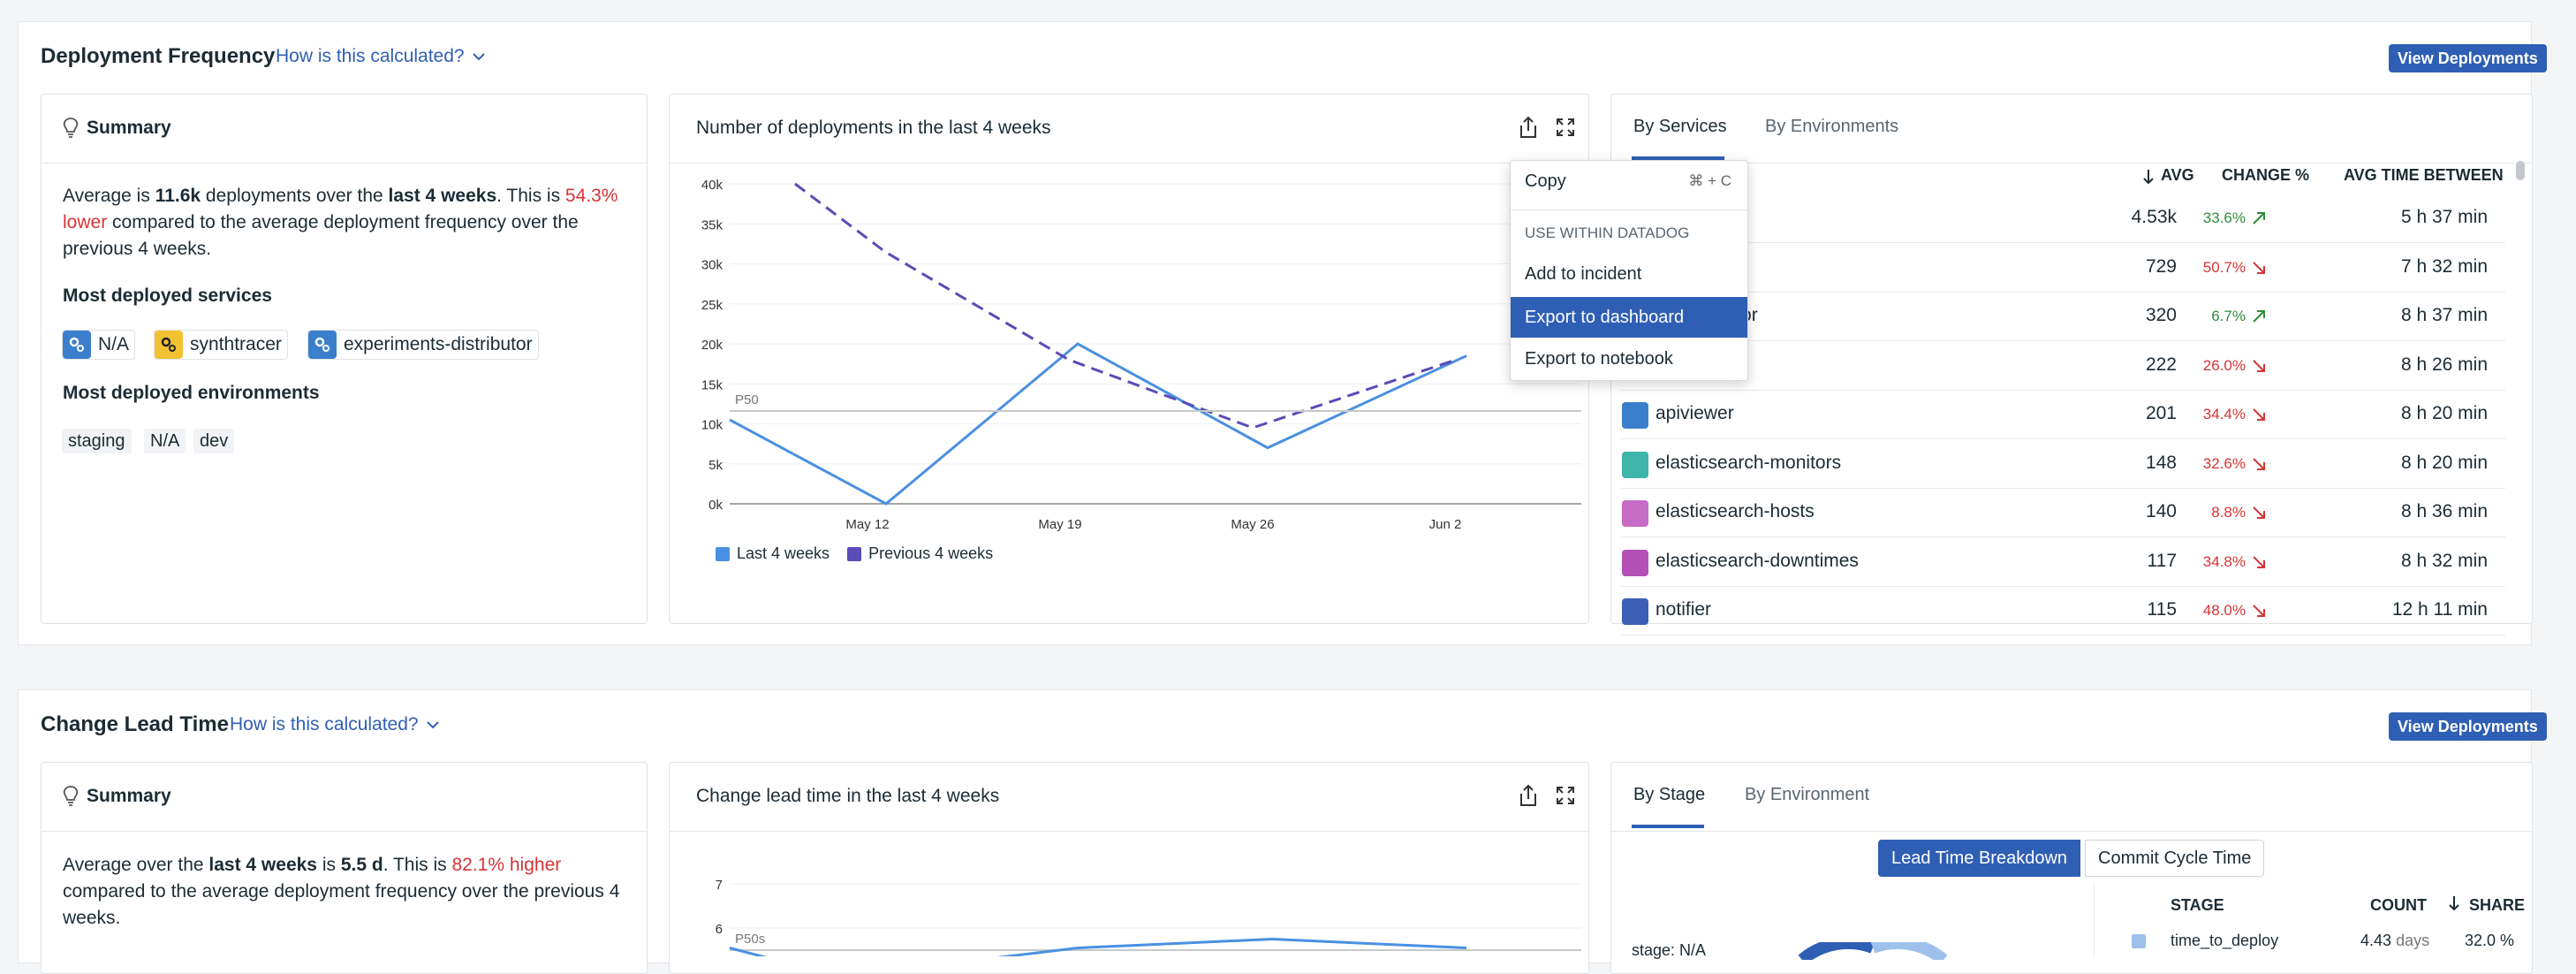 The height and width of the screenshot is (974, 2576). Describe the element at coordinates (2224, 267) in the screenshot. I see `change-value: 50.7%` at that location.